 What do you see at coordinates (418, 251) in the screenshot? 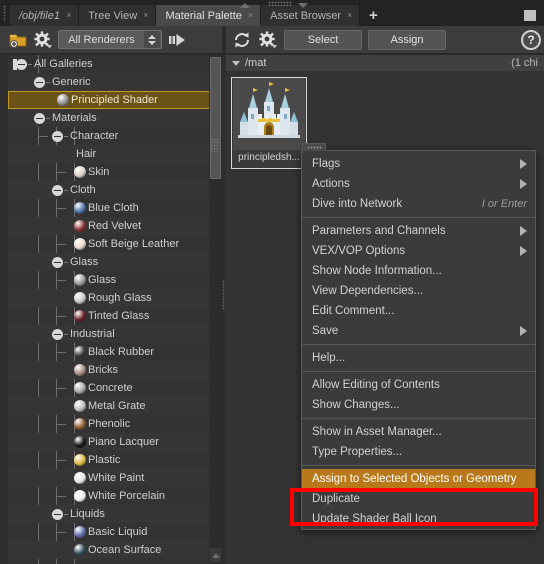
I see `menu-item-vex-vop-options: VEX/VOP Options` at bounding box center [418, 251].